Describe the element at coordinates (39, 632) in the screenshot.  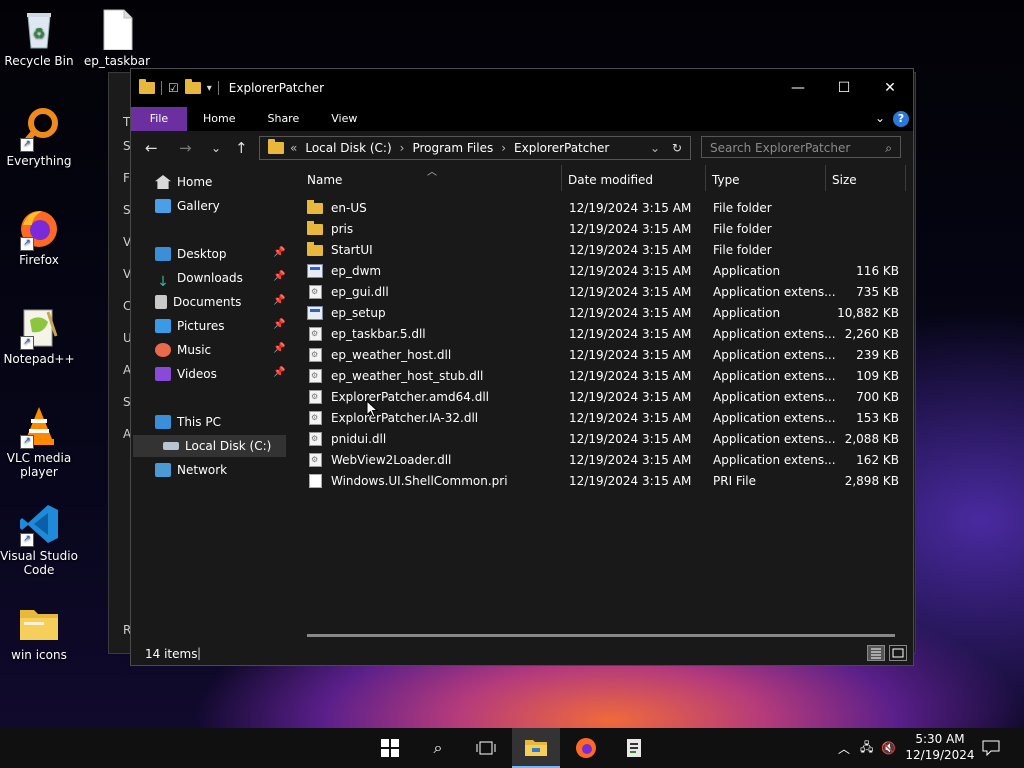
I see `desktop-icon-win-icons: win icons` at that location.